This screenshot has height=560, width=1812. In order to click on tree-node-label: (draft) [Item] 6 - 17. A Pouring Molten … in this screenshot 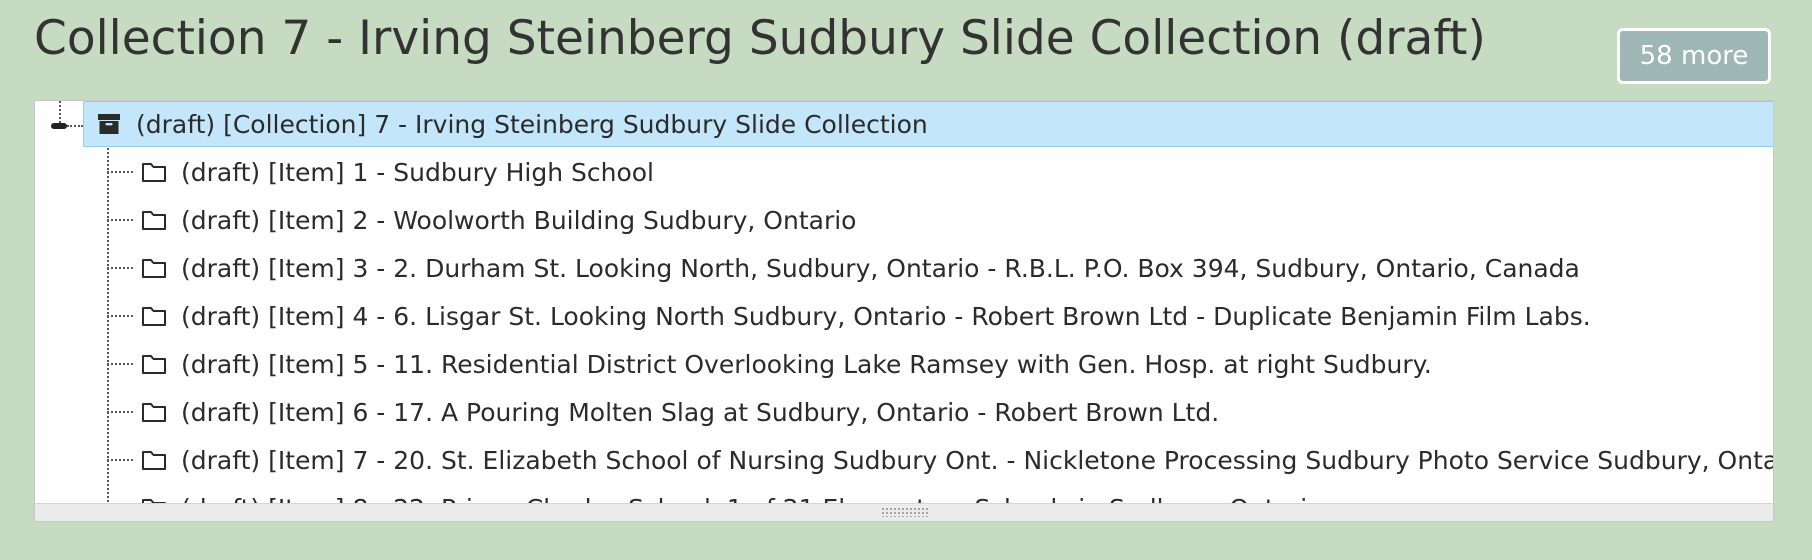, I will do `click(700, 412)`.